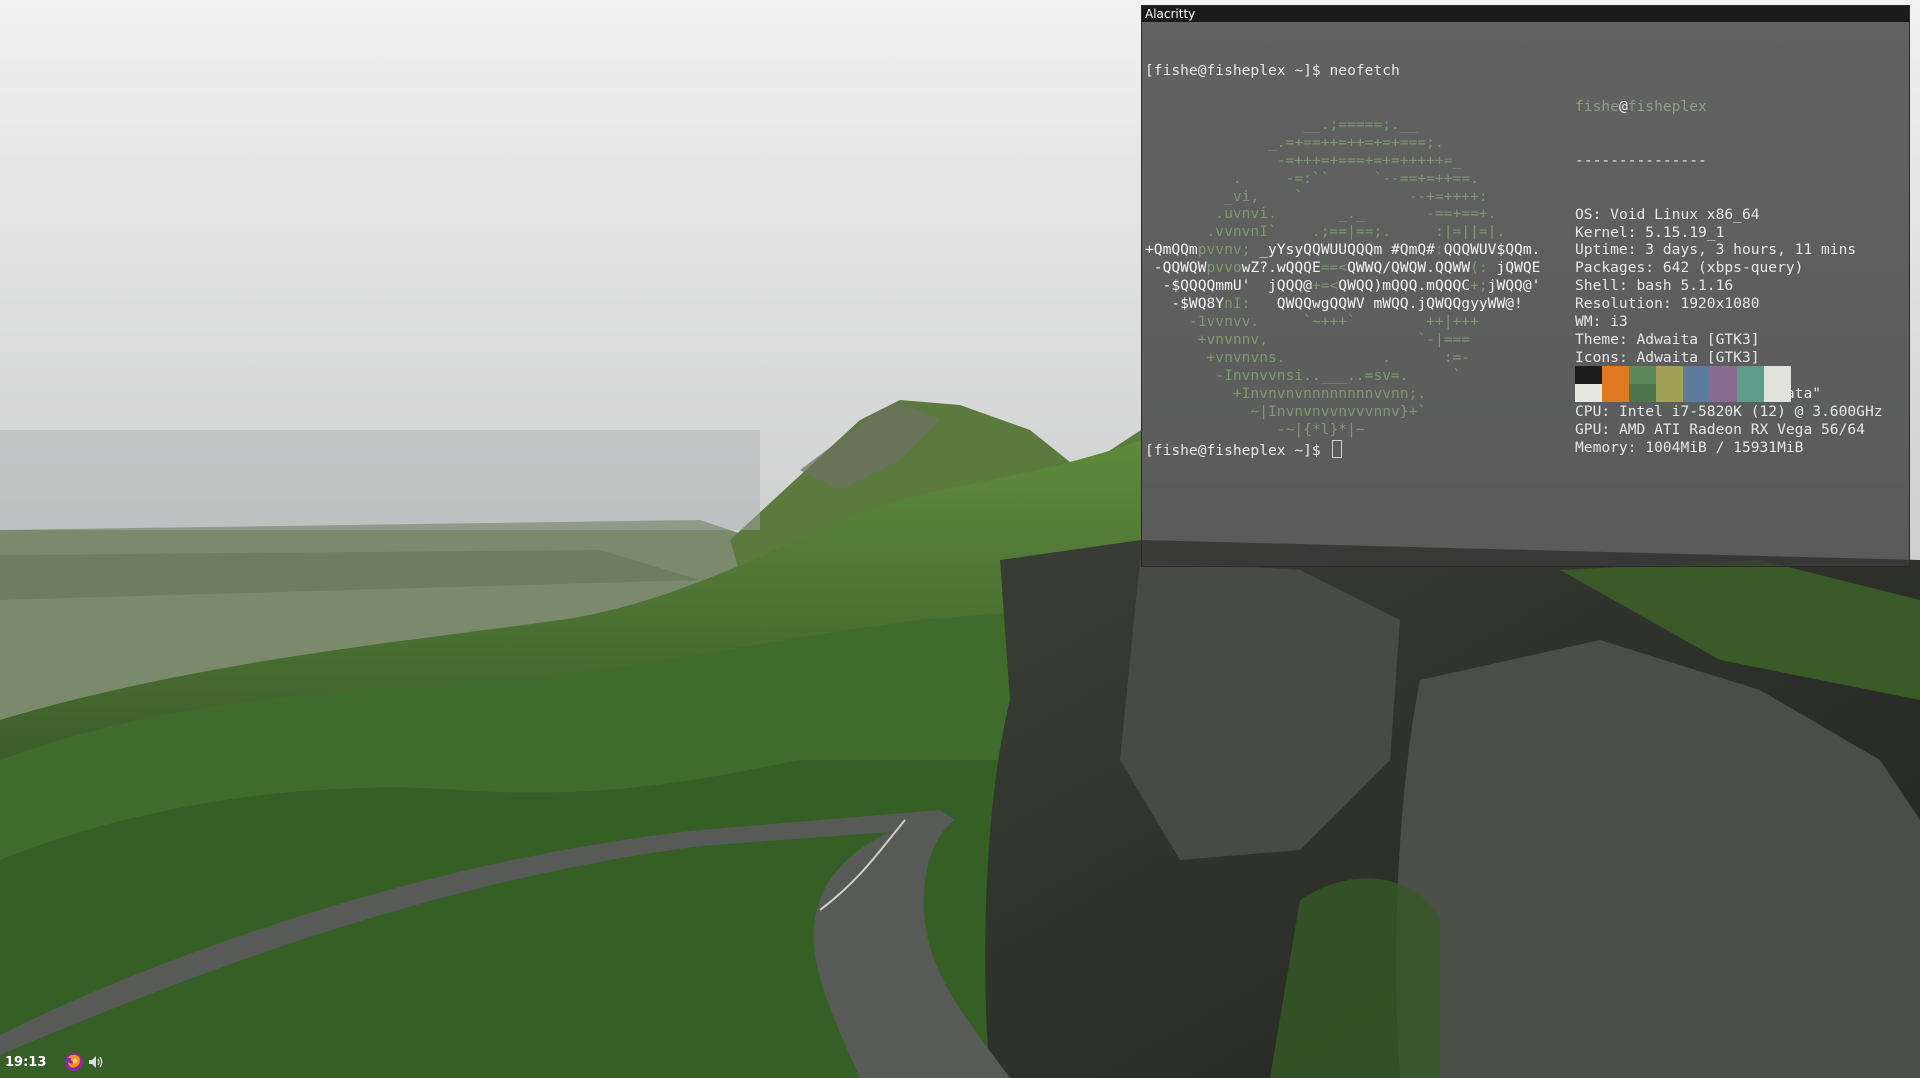  I want to click on info-value: Void Linux x86_64, so click(1685, 214).